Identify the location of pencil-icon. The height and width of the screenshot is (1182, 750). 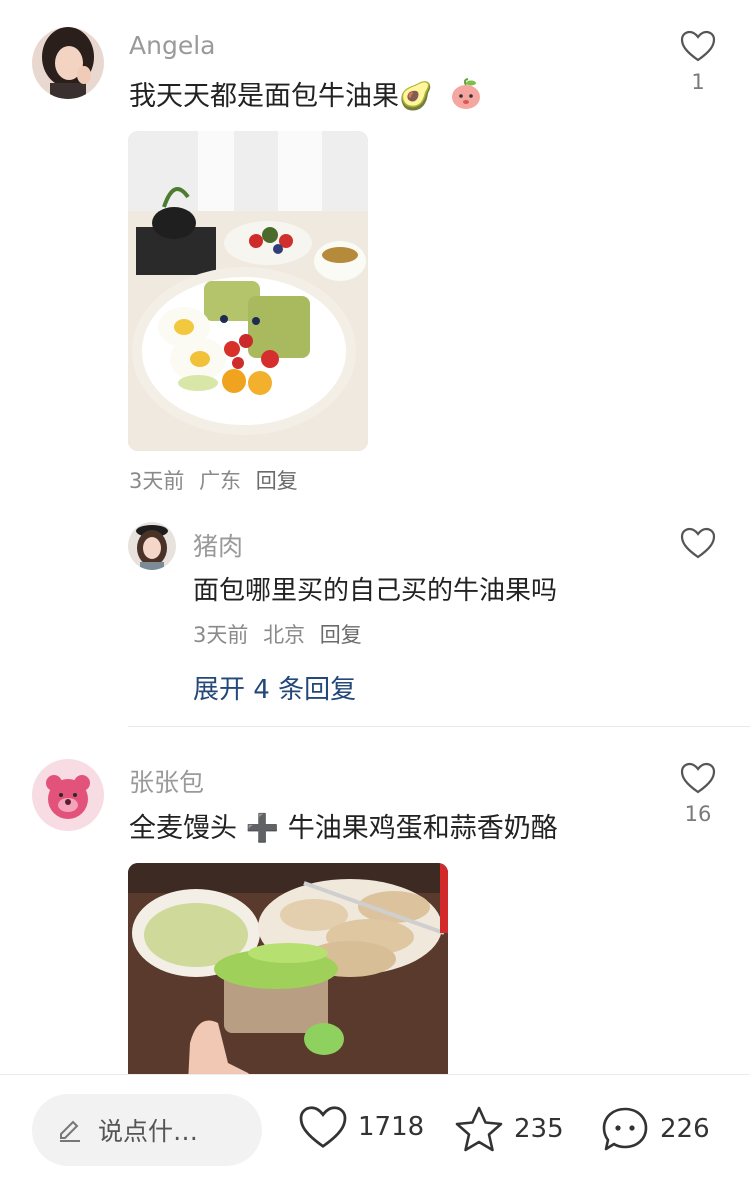
(70, 1131).